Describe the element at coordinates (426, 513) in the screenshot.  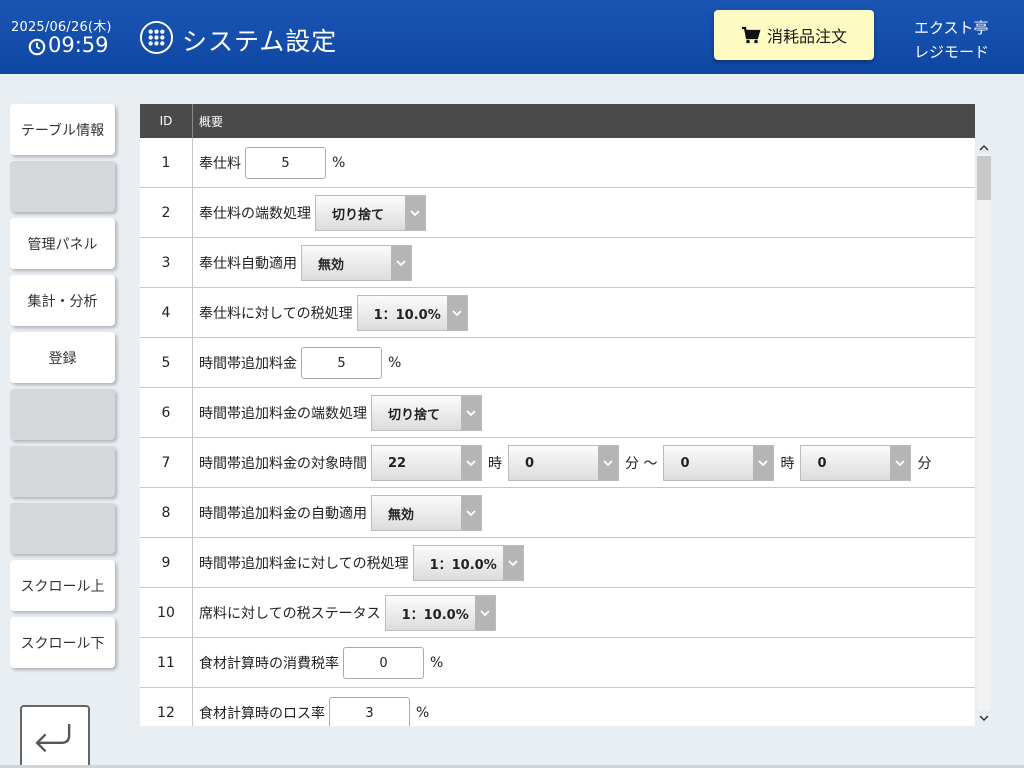
I see `time-surcharge-auto-select: 無効` at that location.